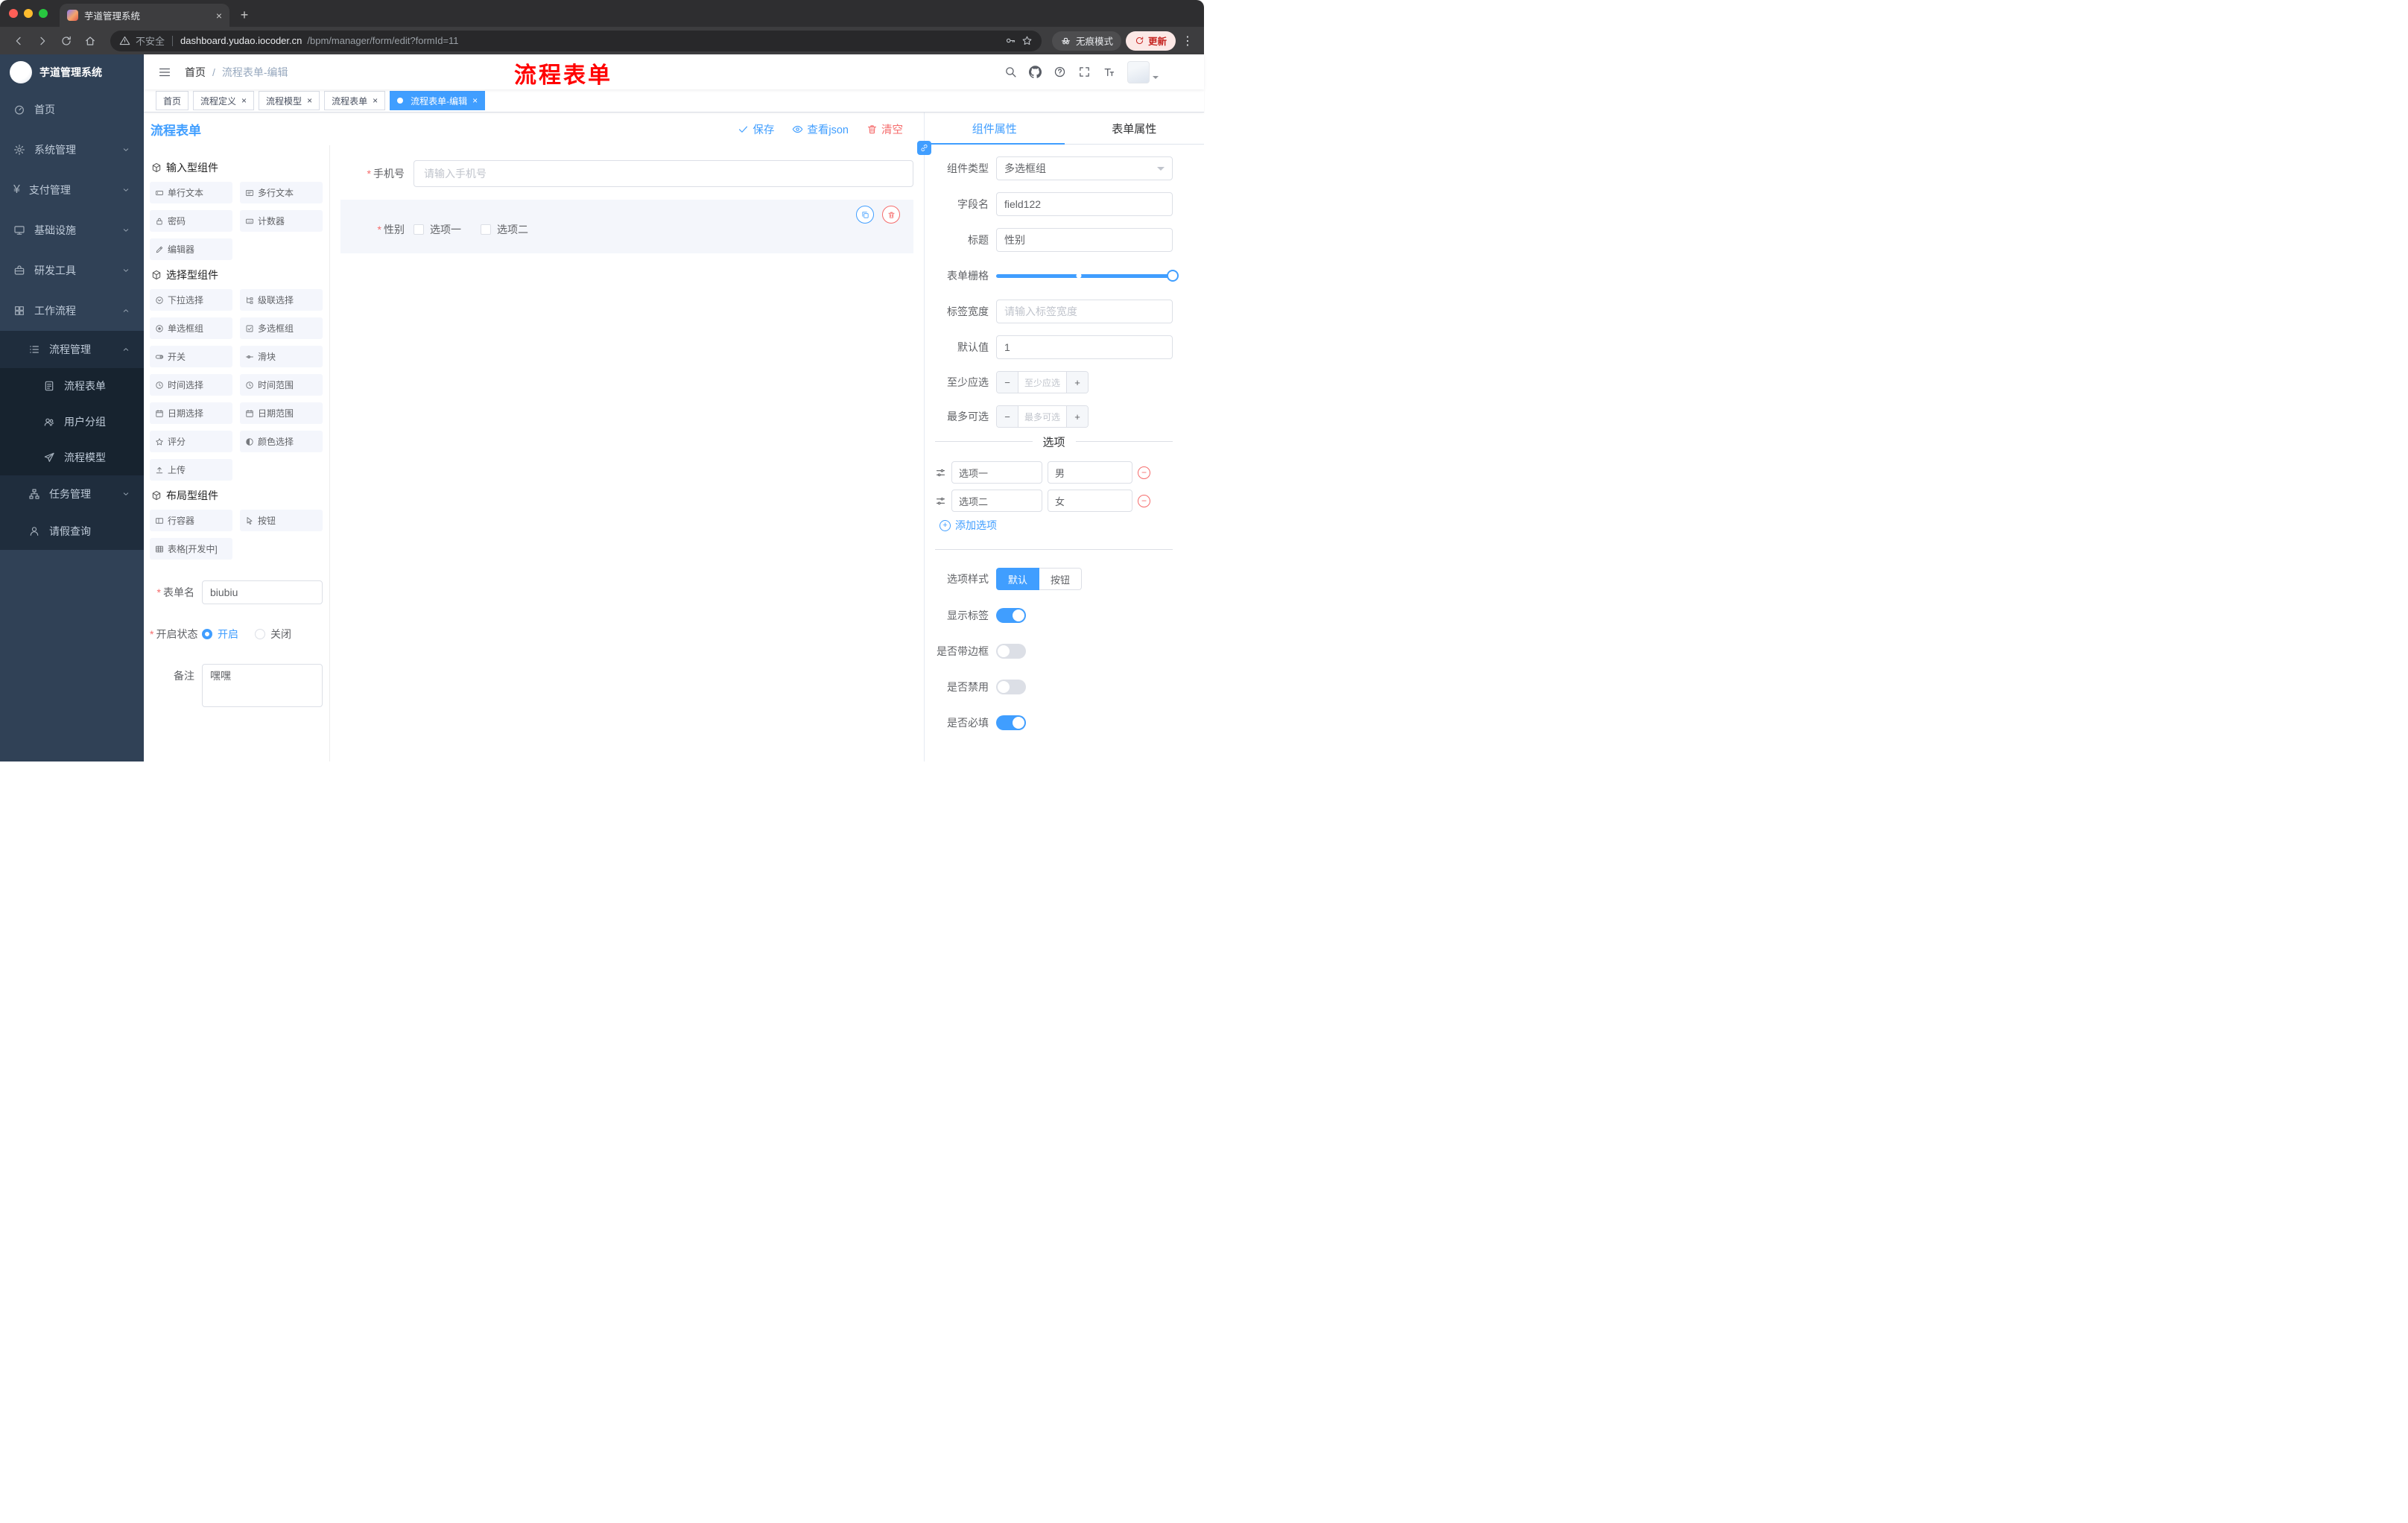 This screenshot has width=2408, height=1523. What do you see at coordinates (42, 41) in the screenshot?
I see `forward-button` at bounding box center [42, 41].